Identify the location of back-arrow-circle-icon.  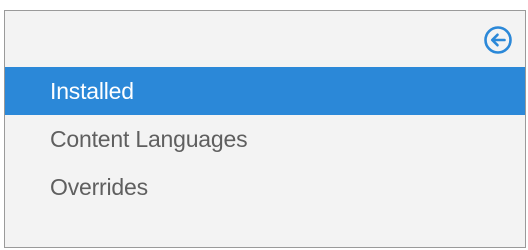
(498, 40).